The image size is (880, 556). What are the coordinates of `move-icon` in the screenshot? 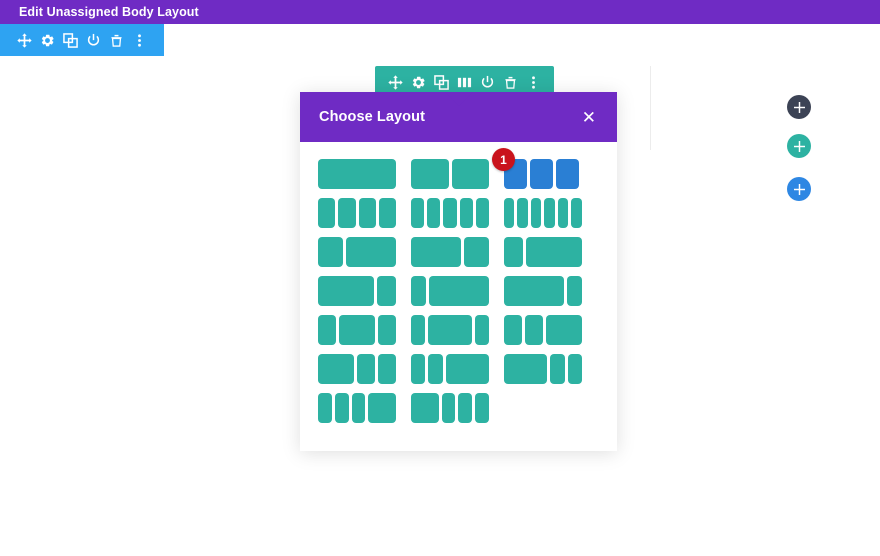 It's located at (24, 40).